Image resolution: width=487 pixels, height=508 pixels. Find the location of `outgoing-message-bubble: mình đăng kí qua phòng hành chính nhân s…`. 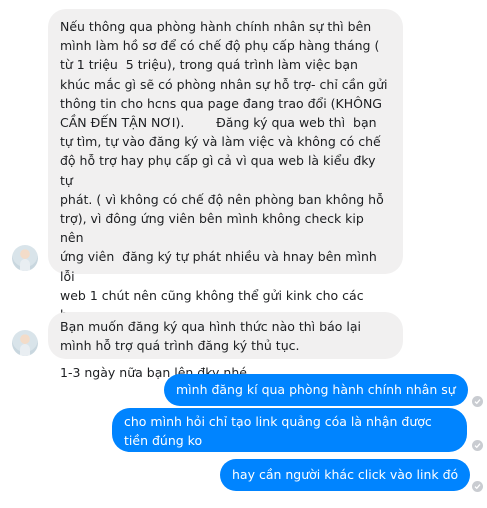

outgoing-message-bubble: mình đăng kí qua phòng hành chính nhân s… is located at coordinates (316, 390).